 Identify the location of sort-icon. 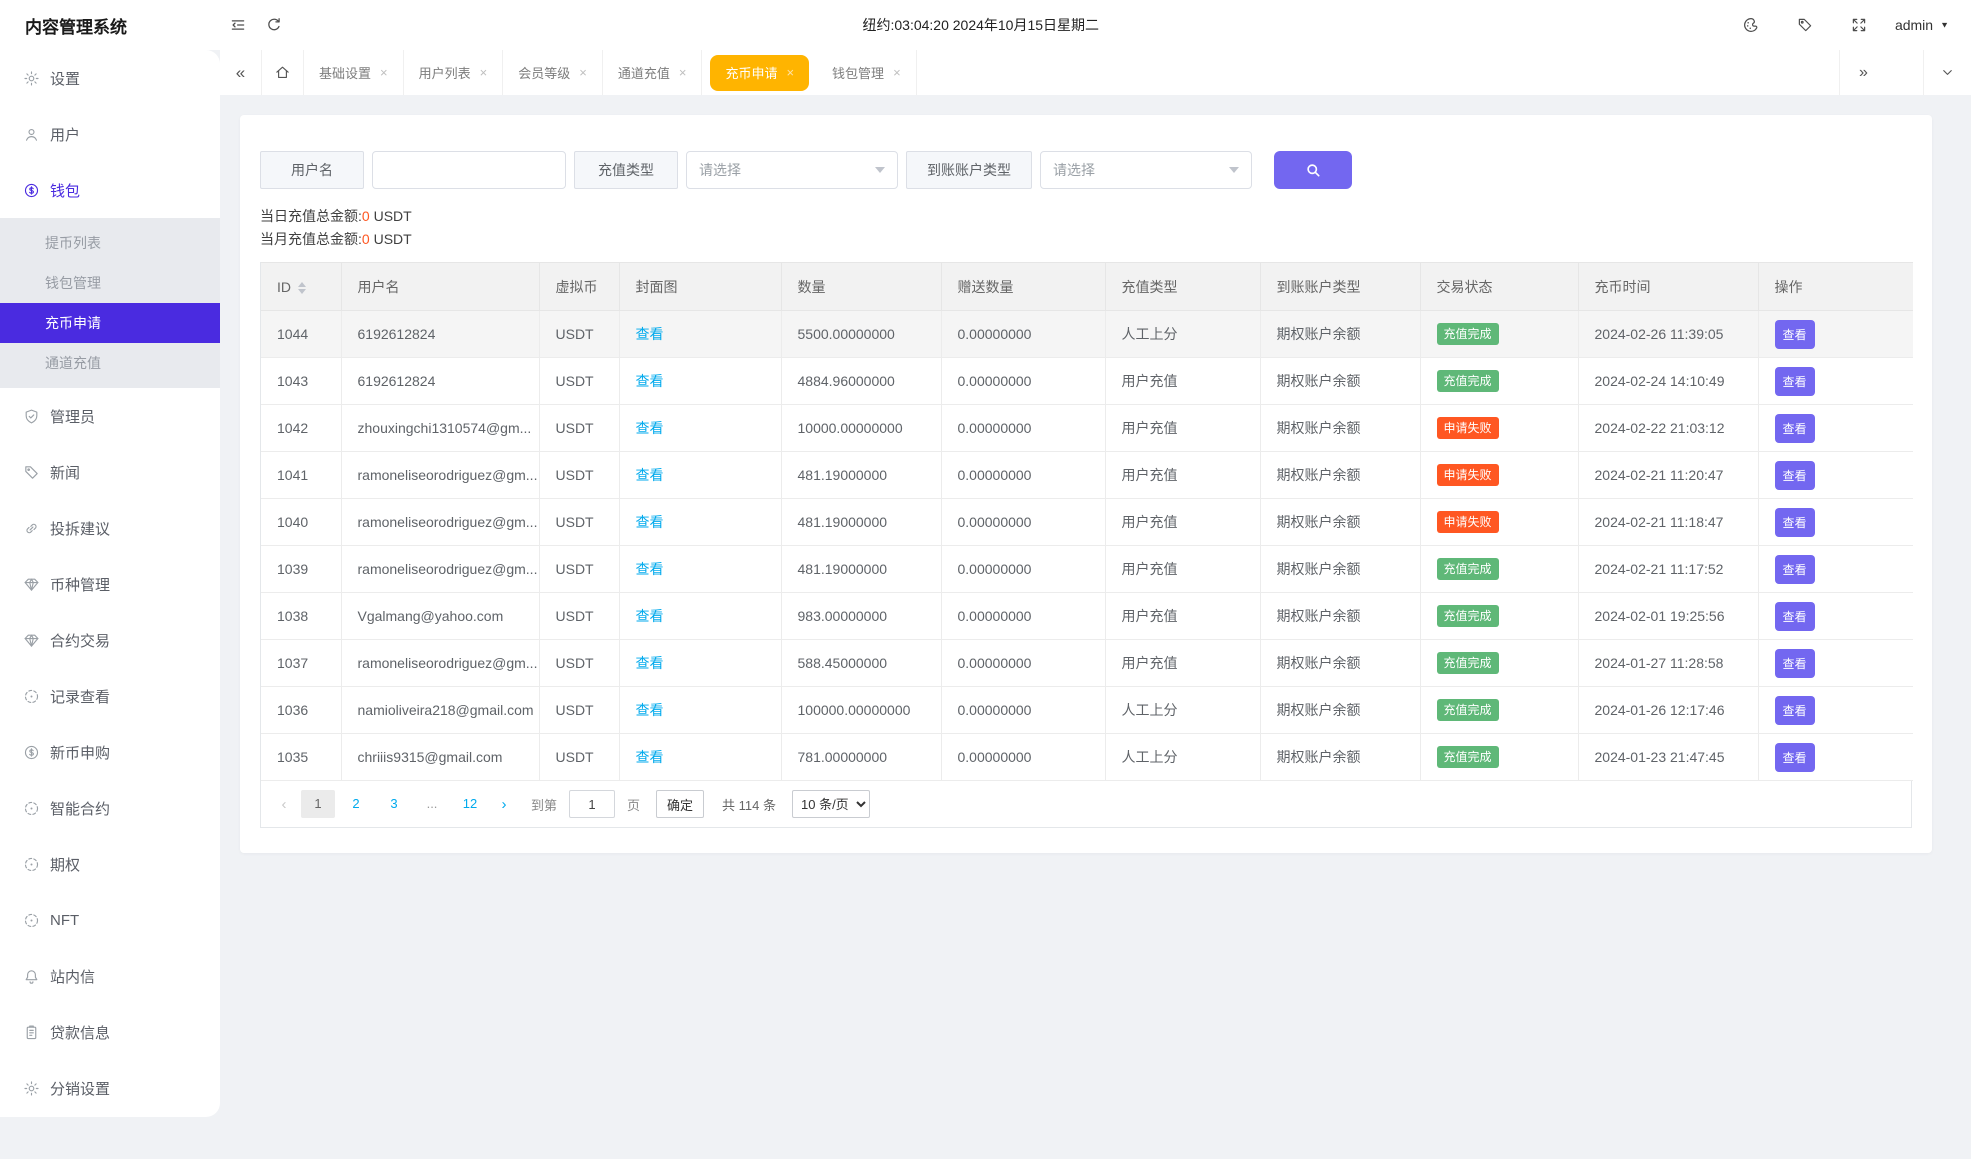
(302, 287).